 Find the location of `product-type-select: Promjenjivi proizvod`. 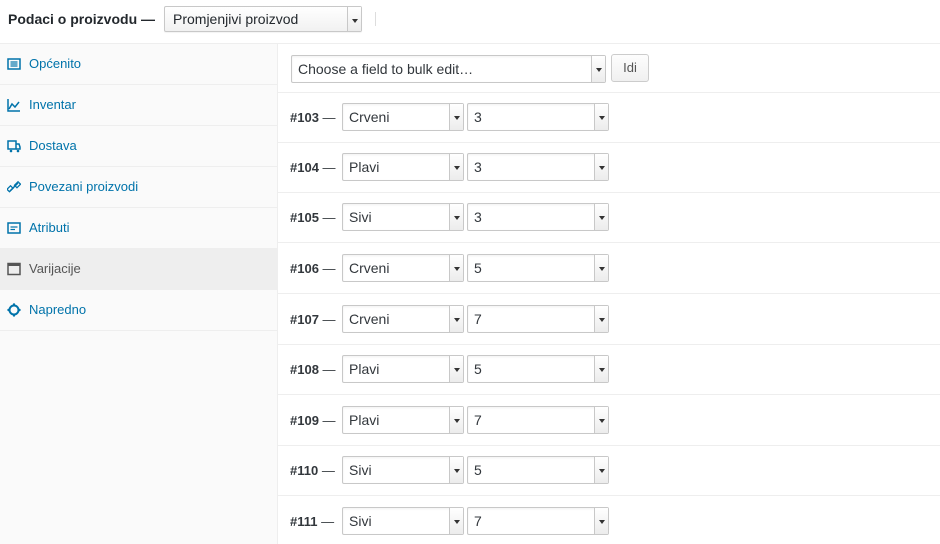

product-type-select: Promjenjivi proizvod is located at coordinates (263, 19).